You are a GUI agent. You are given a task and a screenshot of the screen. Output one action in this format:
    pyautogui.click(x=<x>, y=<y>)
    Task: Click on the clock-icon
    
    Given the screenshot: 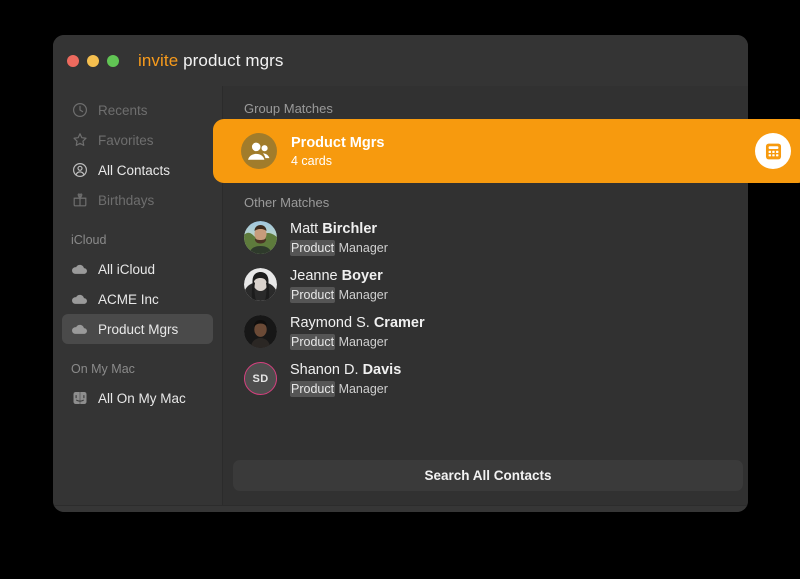 What is the action you would take?
    pyautogui.click(x=79, y=110)
    